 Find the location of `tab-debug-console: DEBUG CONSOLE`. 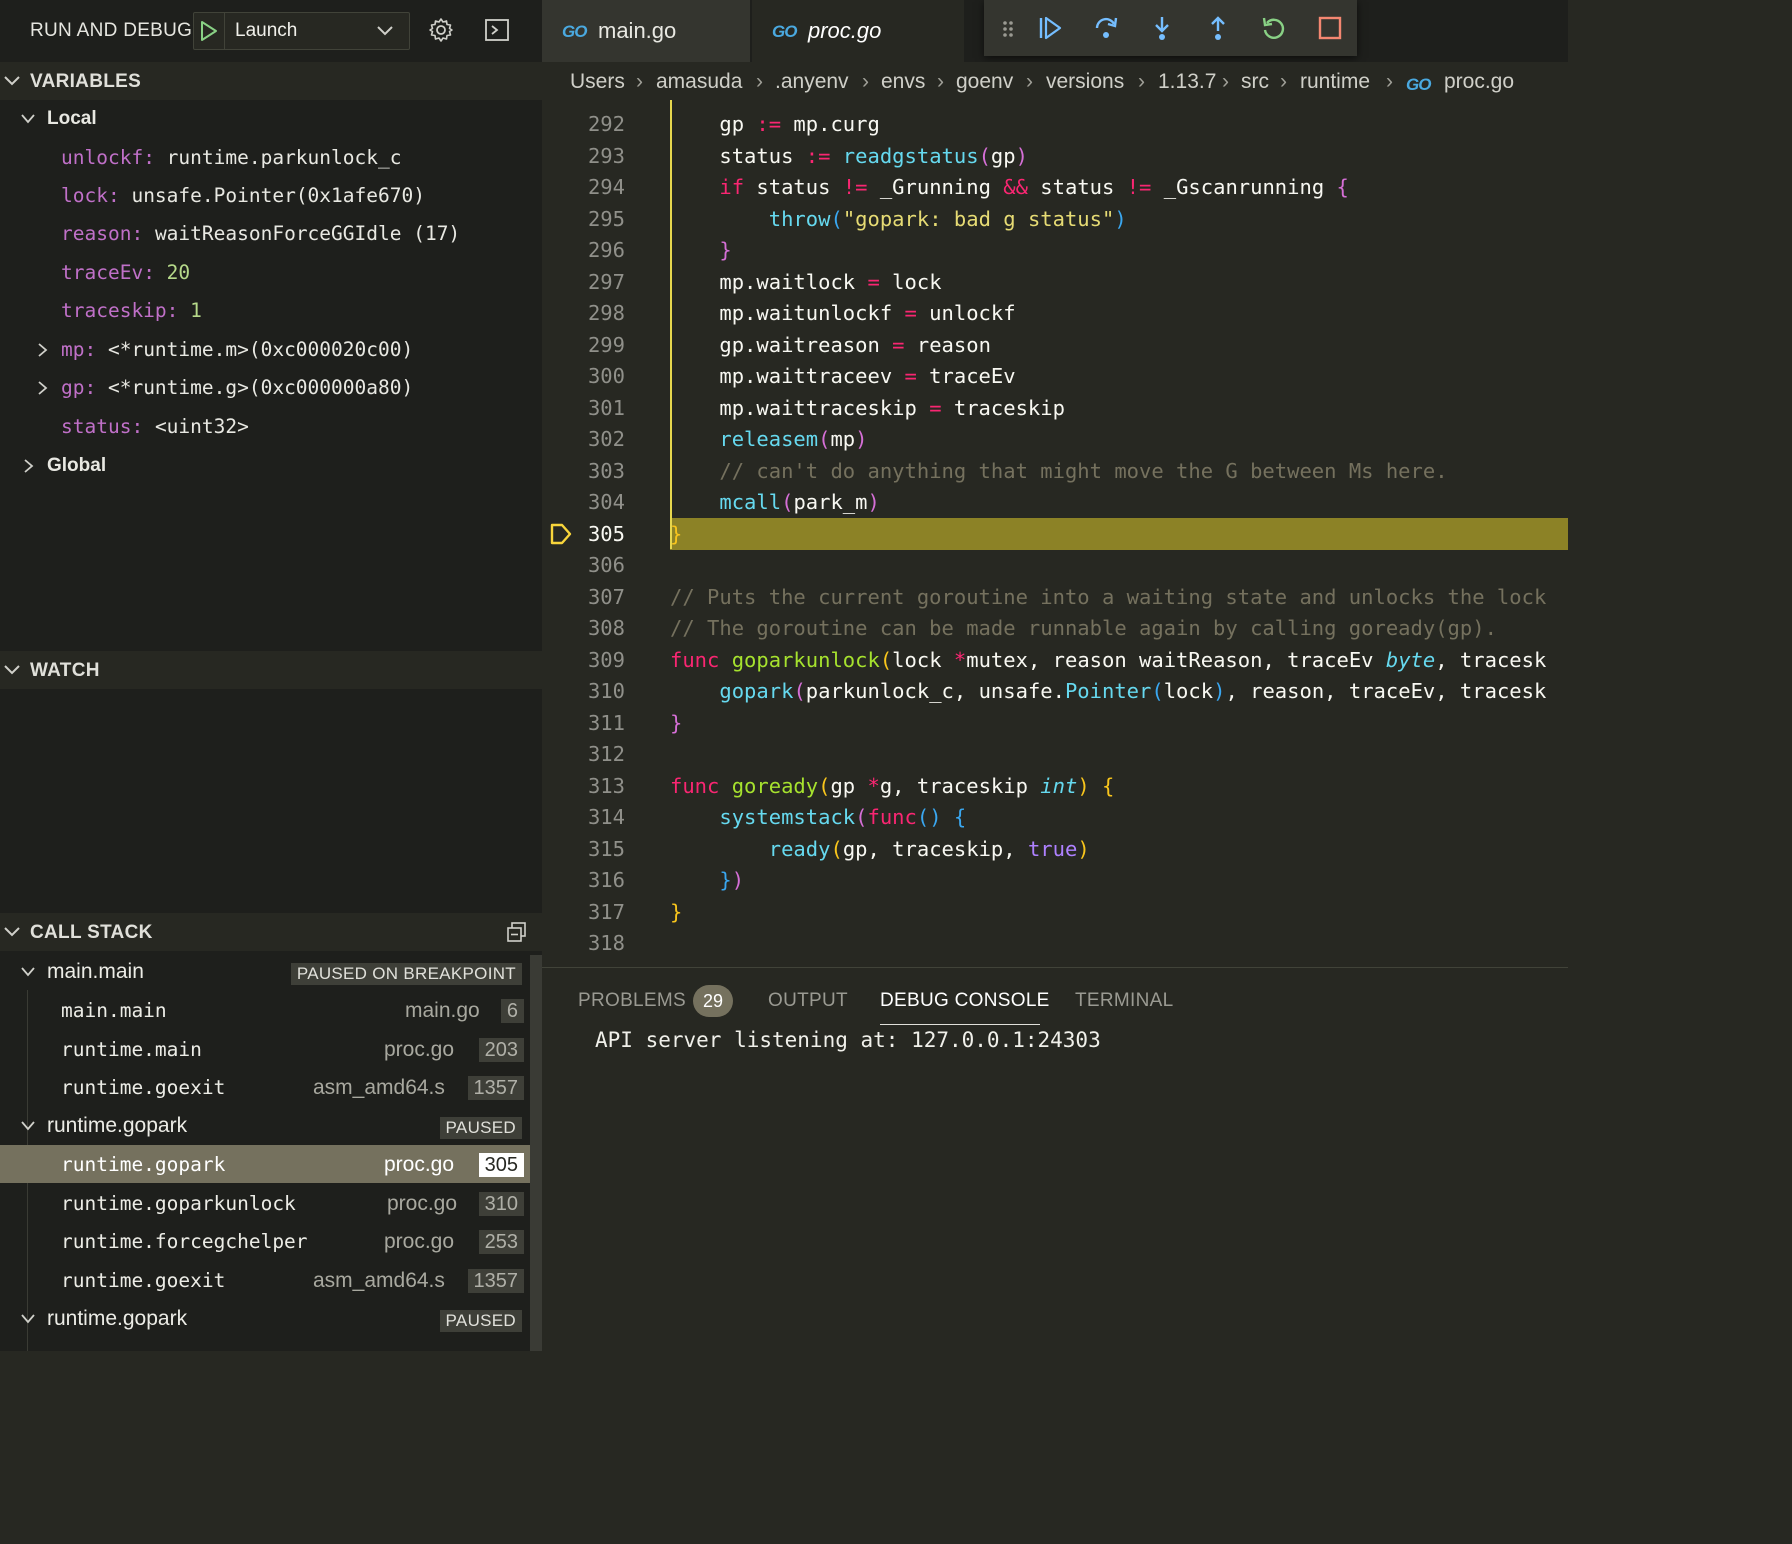

tab-debug-console: DEBUG CONSOLE is located at coordinates (965, 1001).